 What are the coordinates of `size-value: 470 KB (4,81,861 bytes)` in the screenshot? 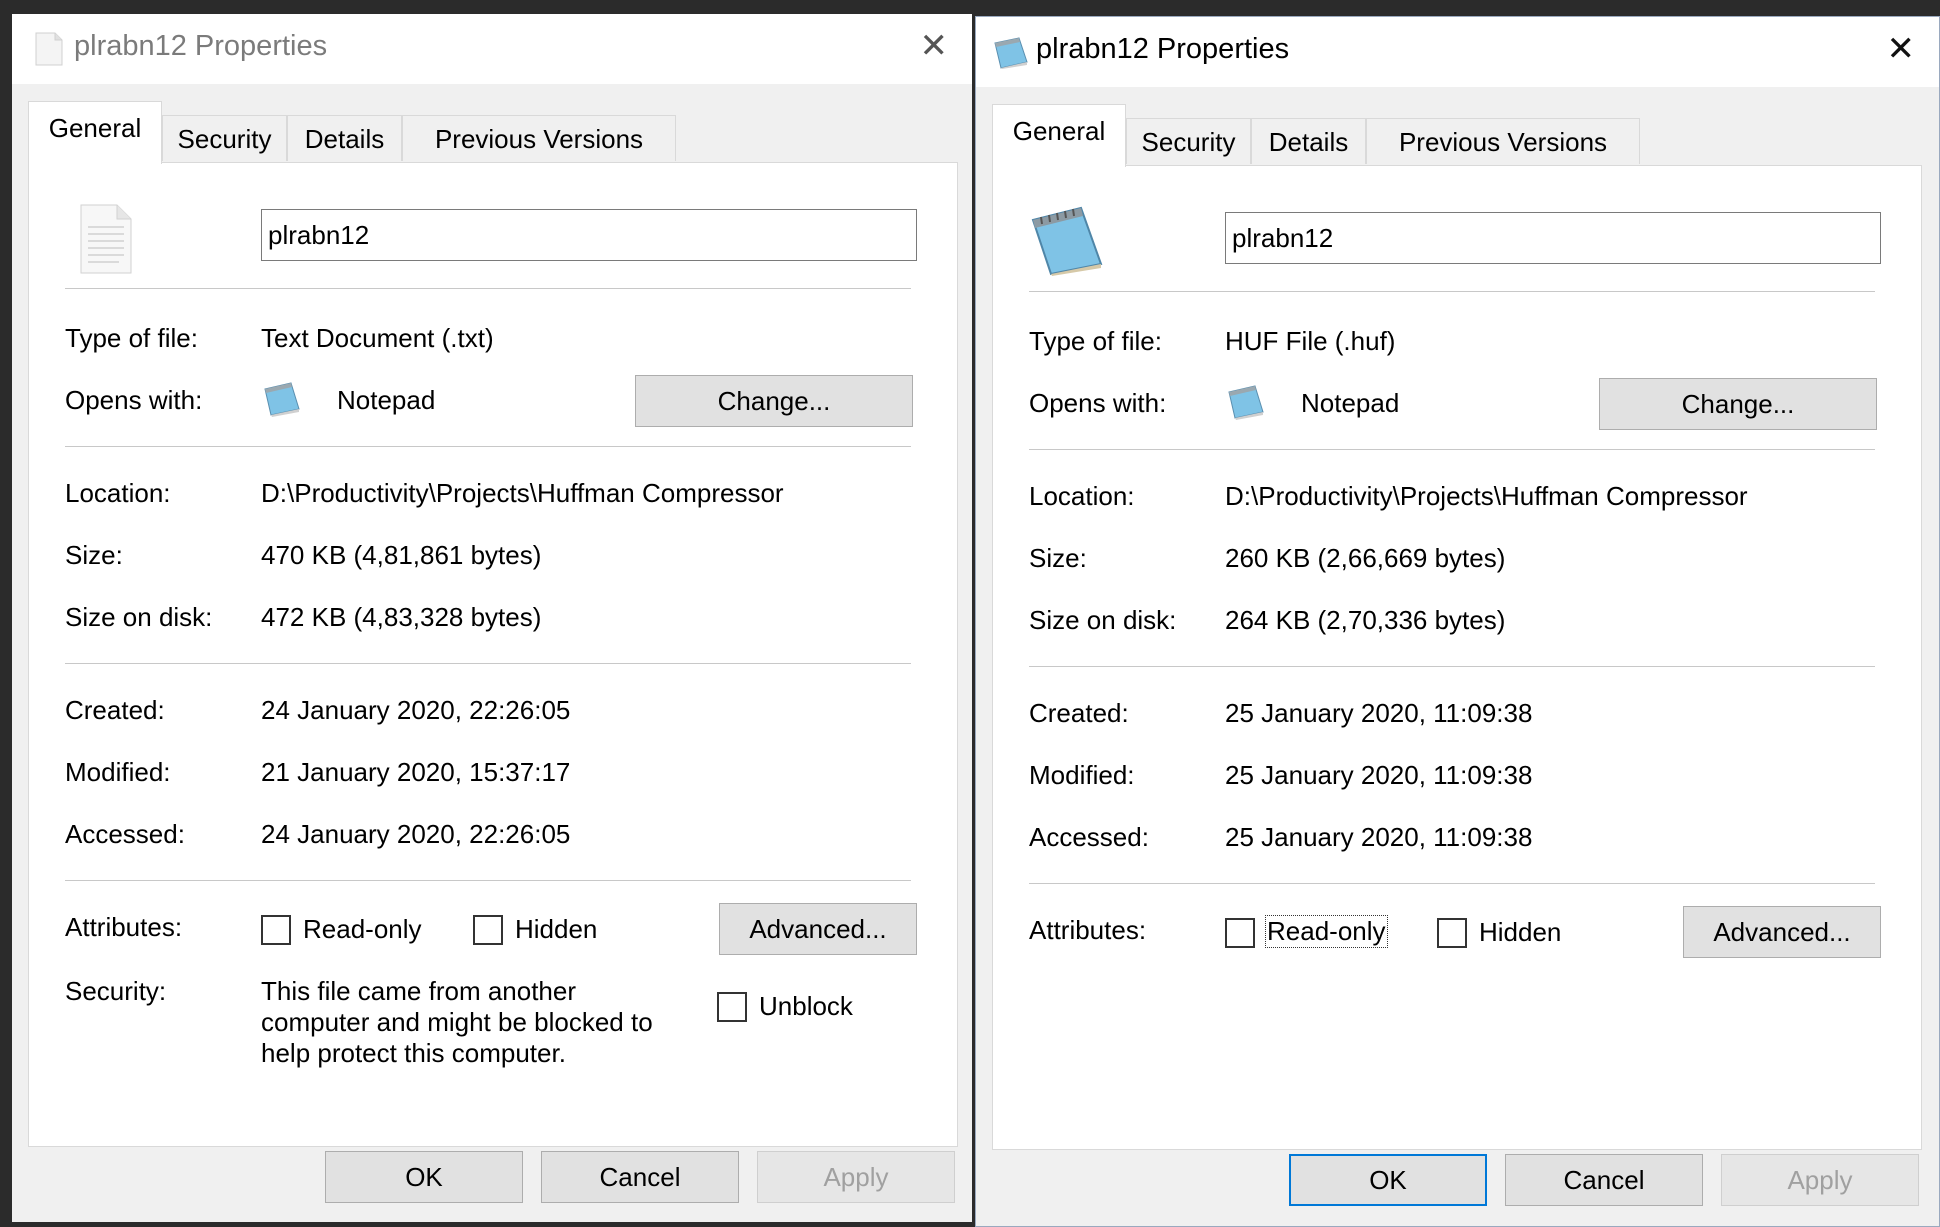 It's located at (401, 555).